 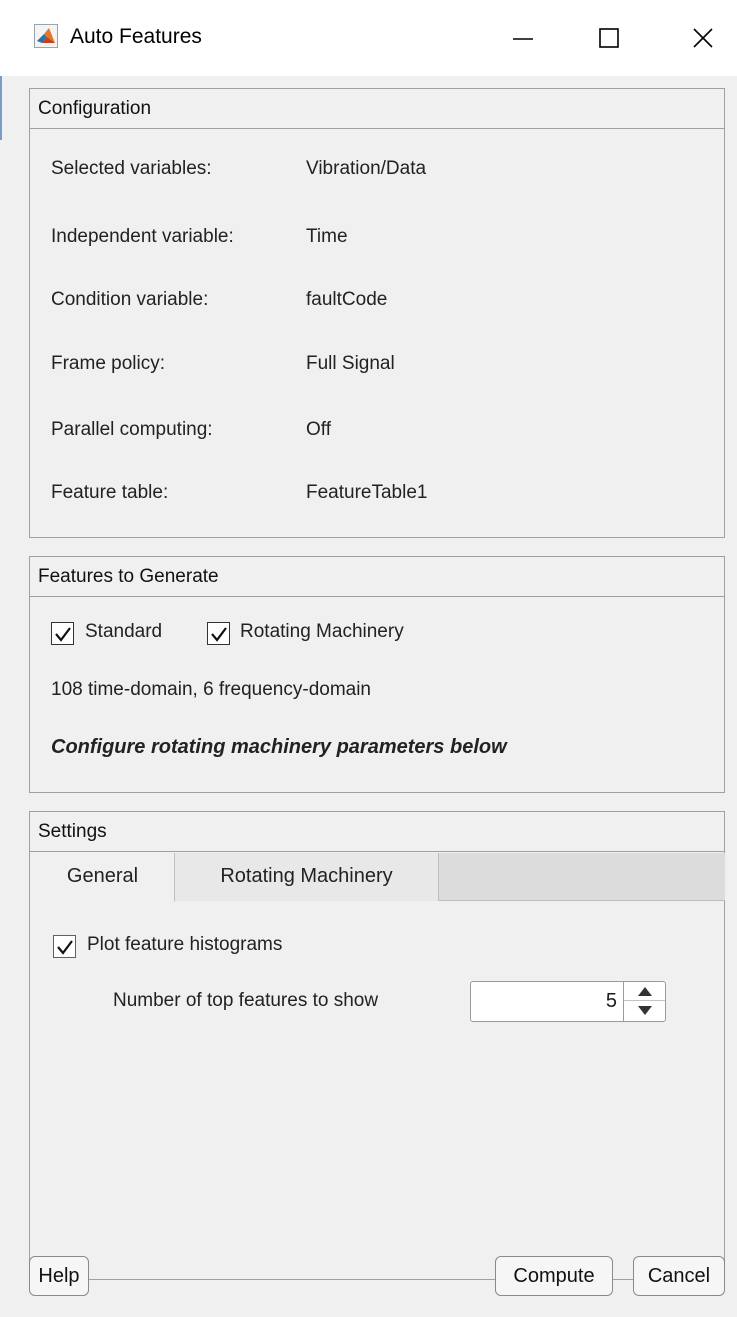 I want to click on minimize-icon, so click(x=523, y=39).